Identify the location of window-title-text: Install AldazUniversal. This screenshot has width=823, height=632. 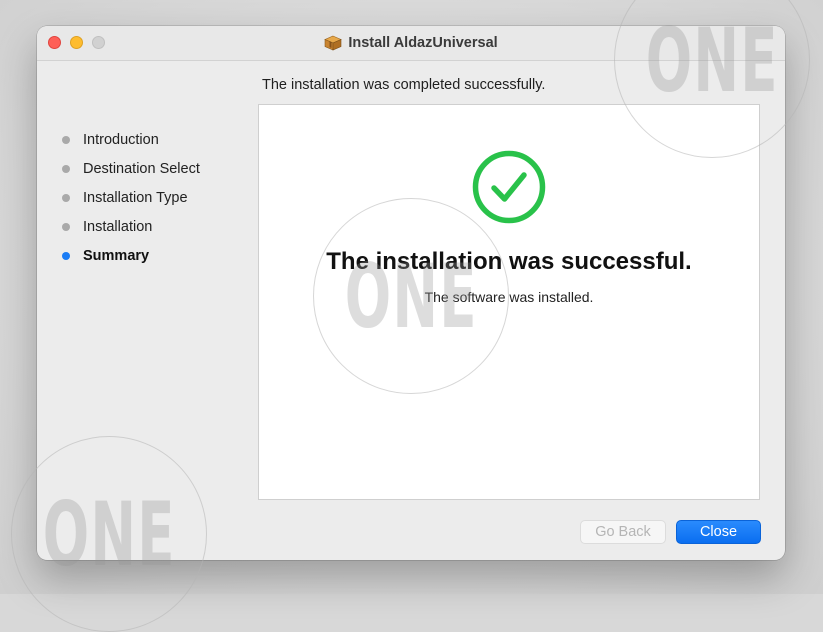
(423, 43).